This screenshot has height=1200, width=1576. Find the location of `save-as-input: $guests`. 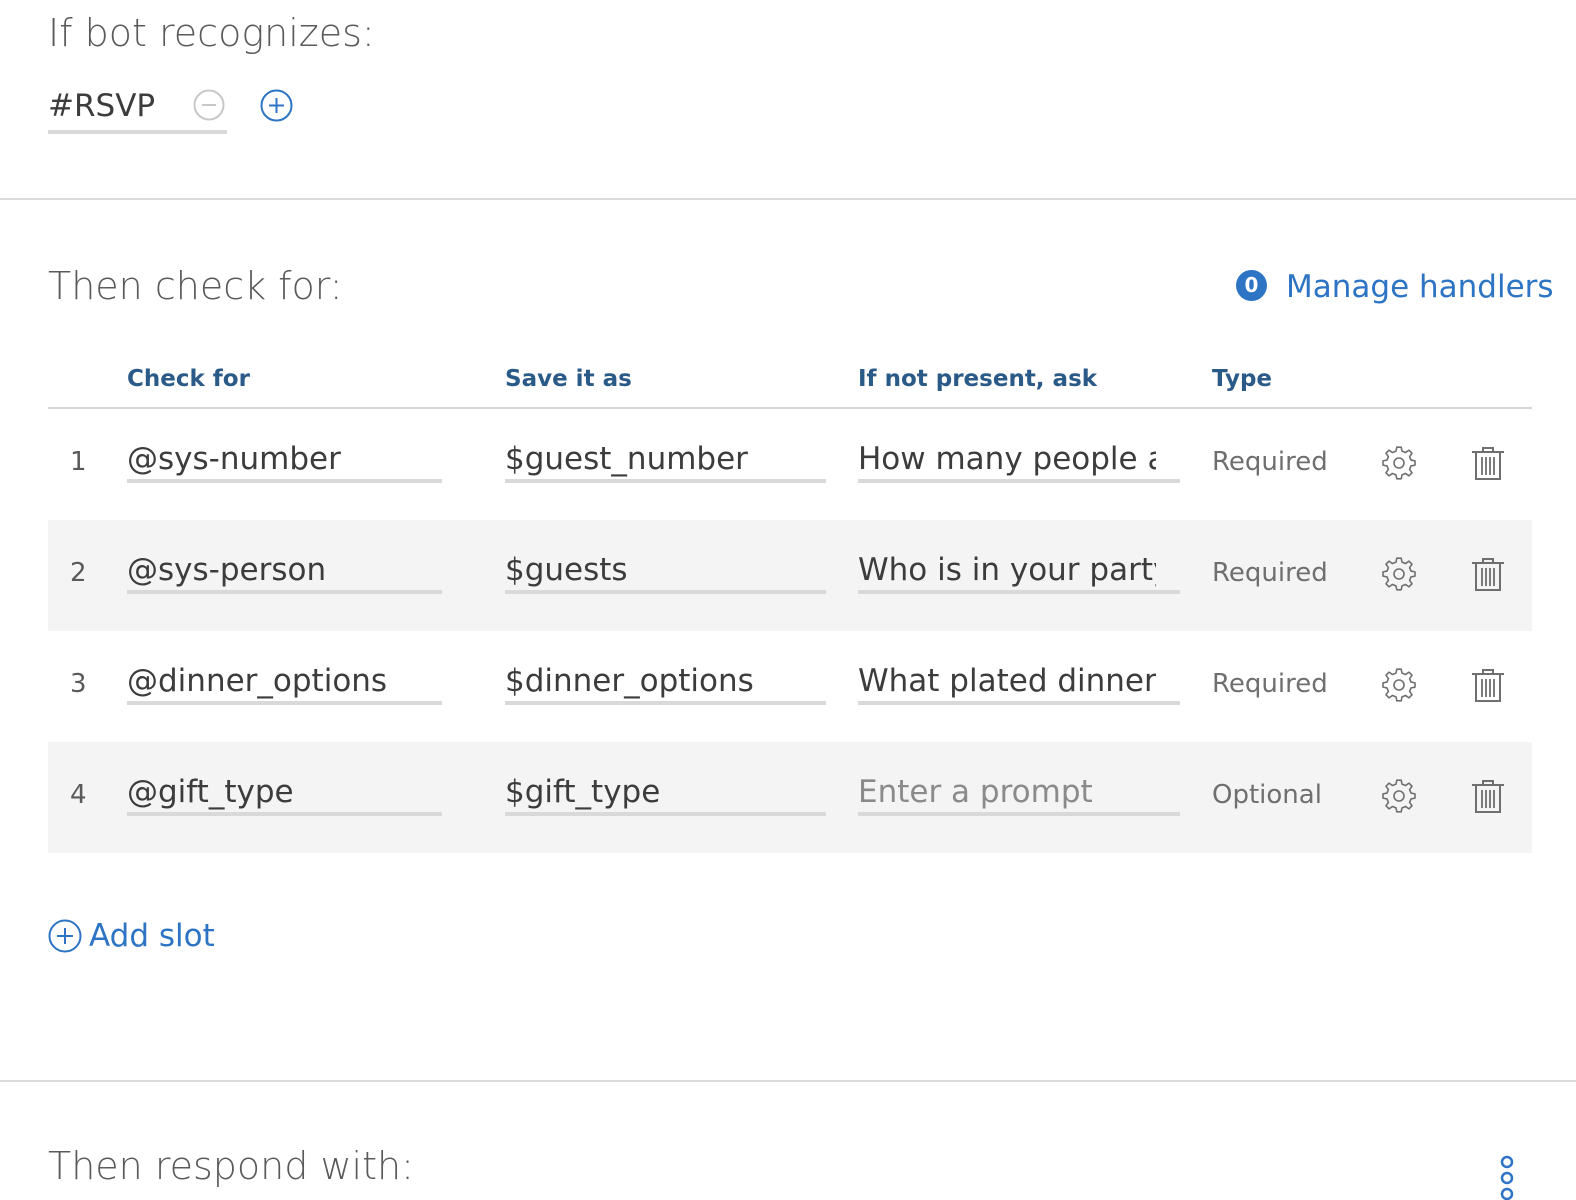

save-as-input: $guests is located at coordinates (665, 570).